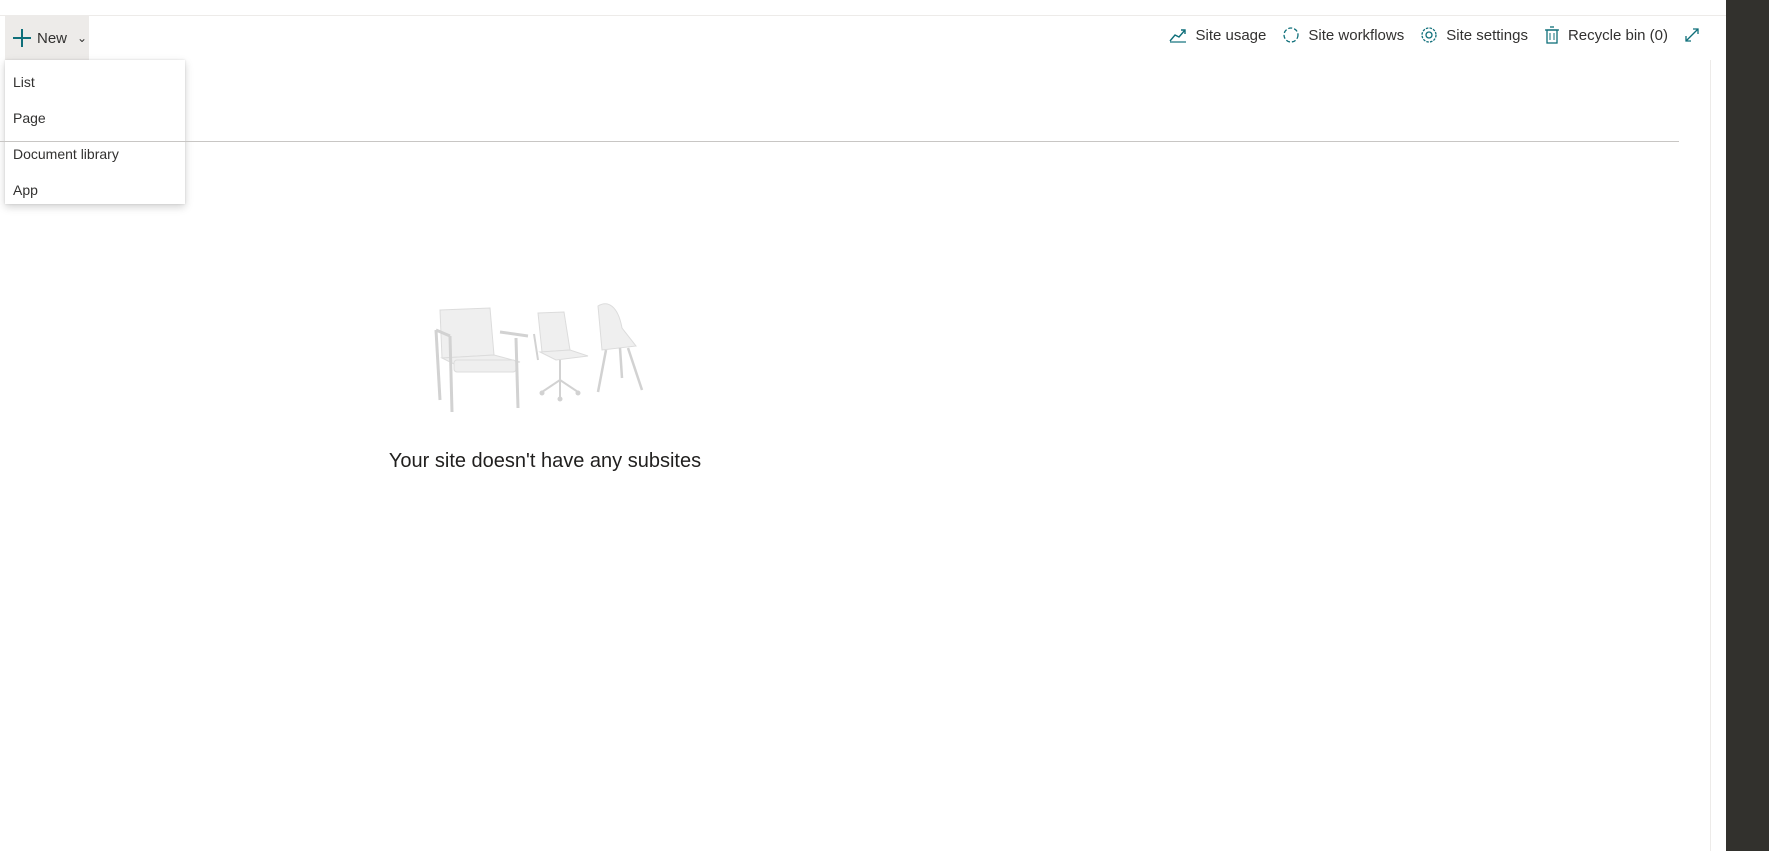 The width and height of the screenshot is (1769, 851). I want to click on site-settings-button: Site settings, so click(1474, 35).